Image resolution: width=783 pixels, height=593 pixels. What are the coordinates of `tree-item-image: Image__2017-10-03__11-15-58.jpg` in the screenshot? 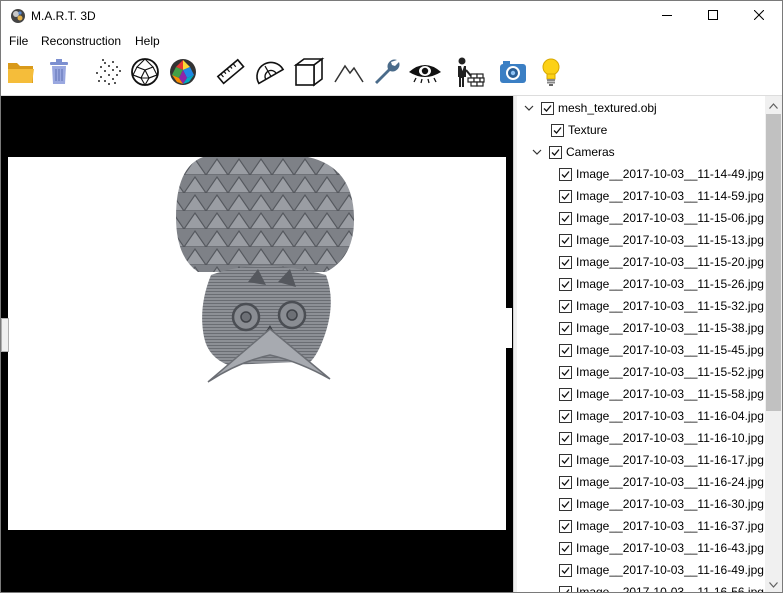 It's located at (661, 394).